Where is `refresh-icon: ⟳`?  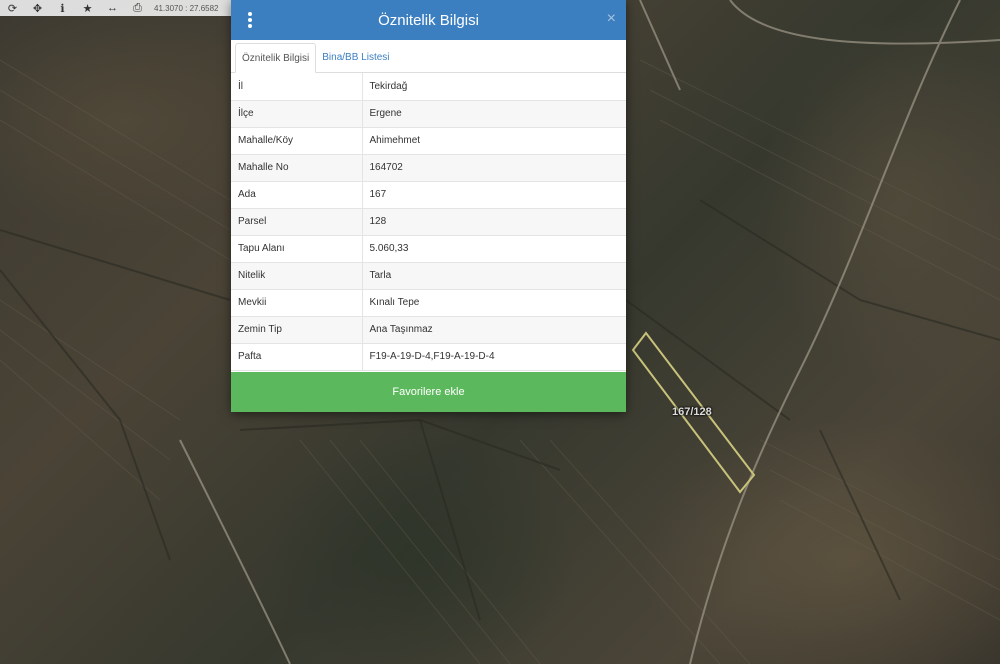
refresh-icon: ⟳ is located at coordinates (12, 8).